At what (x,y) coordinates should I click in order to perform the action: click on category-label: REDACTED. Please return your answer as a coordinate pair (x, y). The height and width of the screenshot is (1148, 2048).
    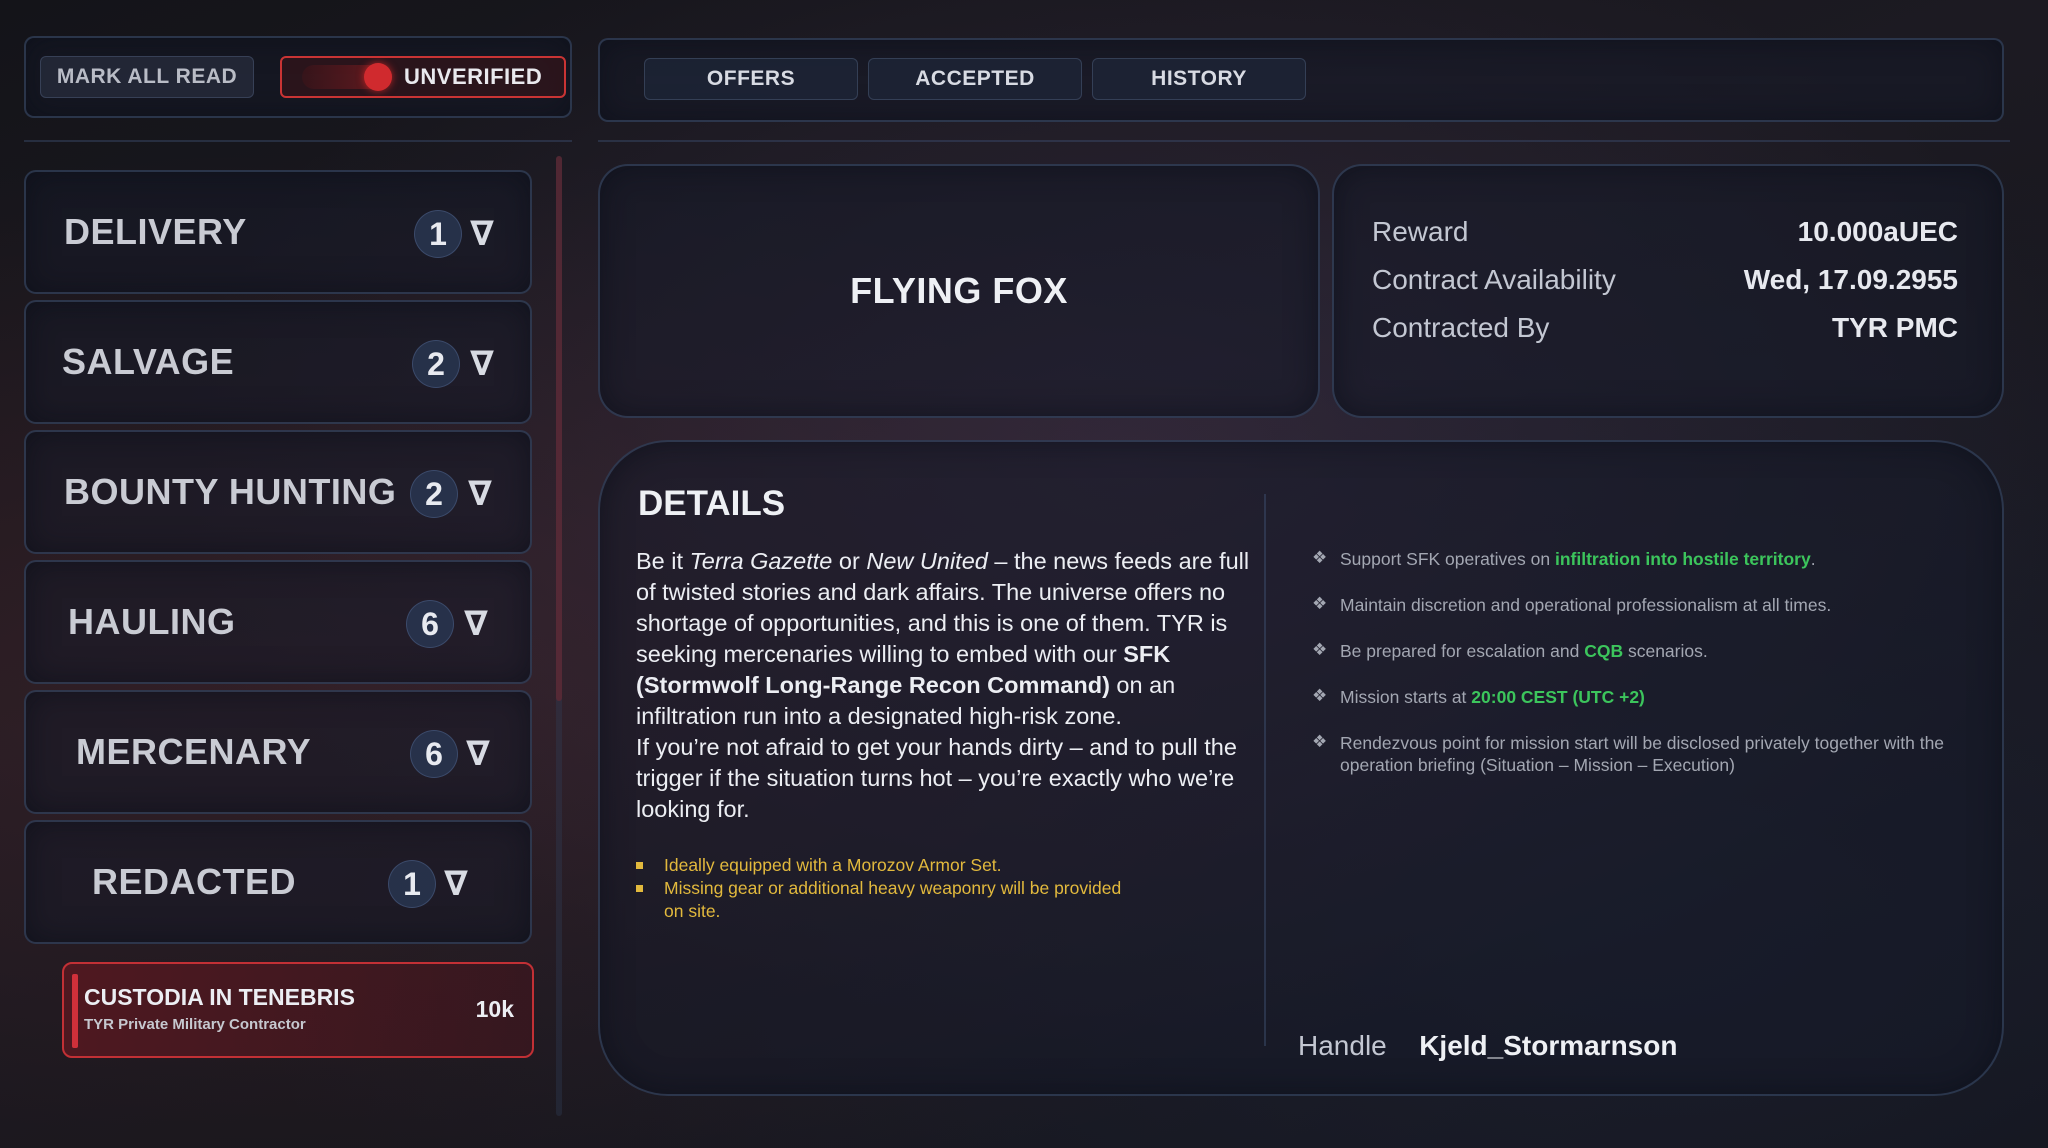
    Looking at the image, I should click on (194, 881).